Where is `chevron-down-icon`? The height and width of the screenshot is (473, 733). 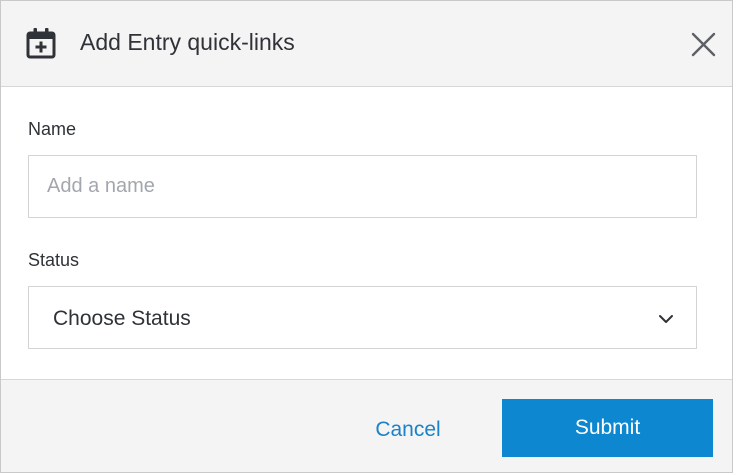 chevron-down-icon is located at coordinates (666, 319).